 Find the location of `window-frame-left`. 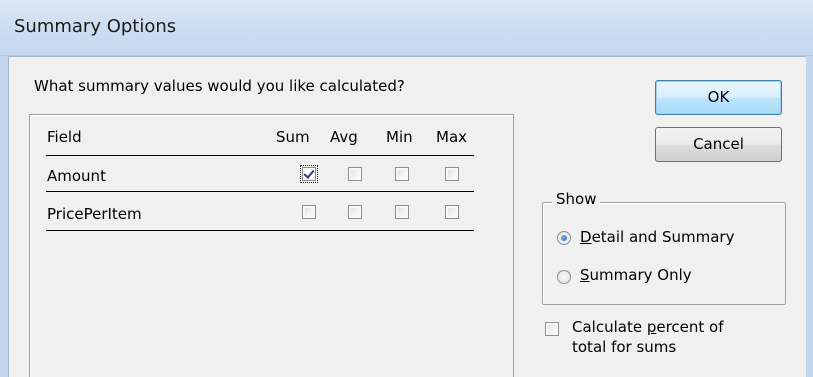

window-frame-left is located at coordinates (4, 216).